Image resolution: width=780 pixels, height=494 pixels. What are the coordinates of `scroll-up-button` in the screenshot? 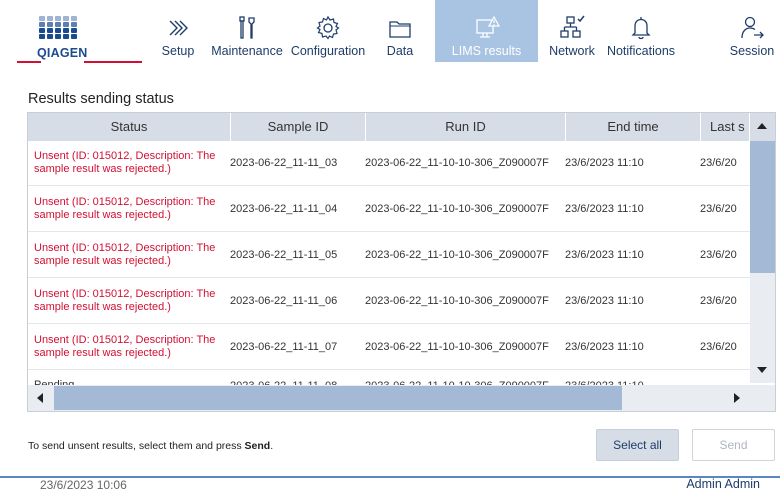 It's located at (762, 127).